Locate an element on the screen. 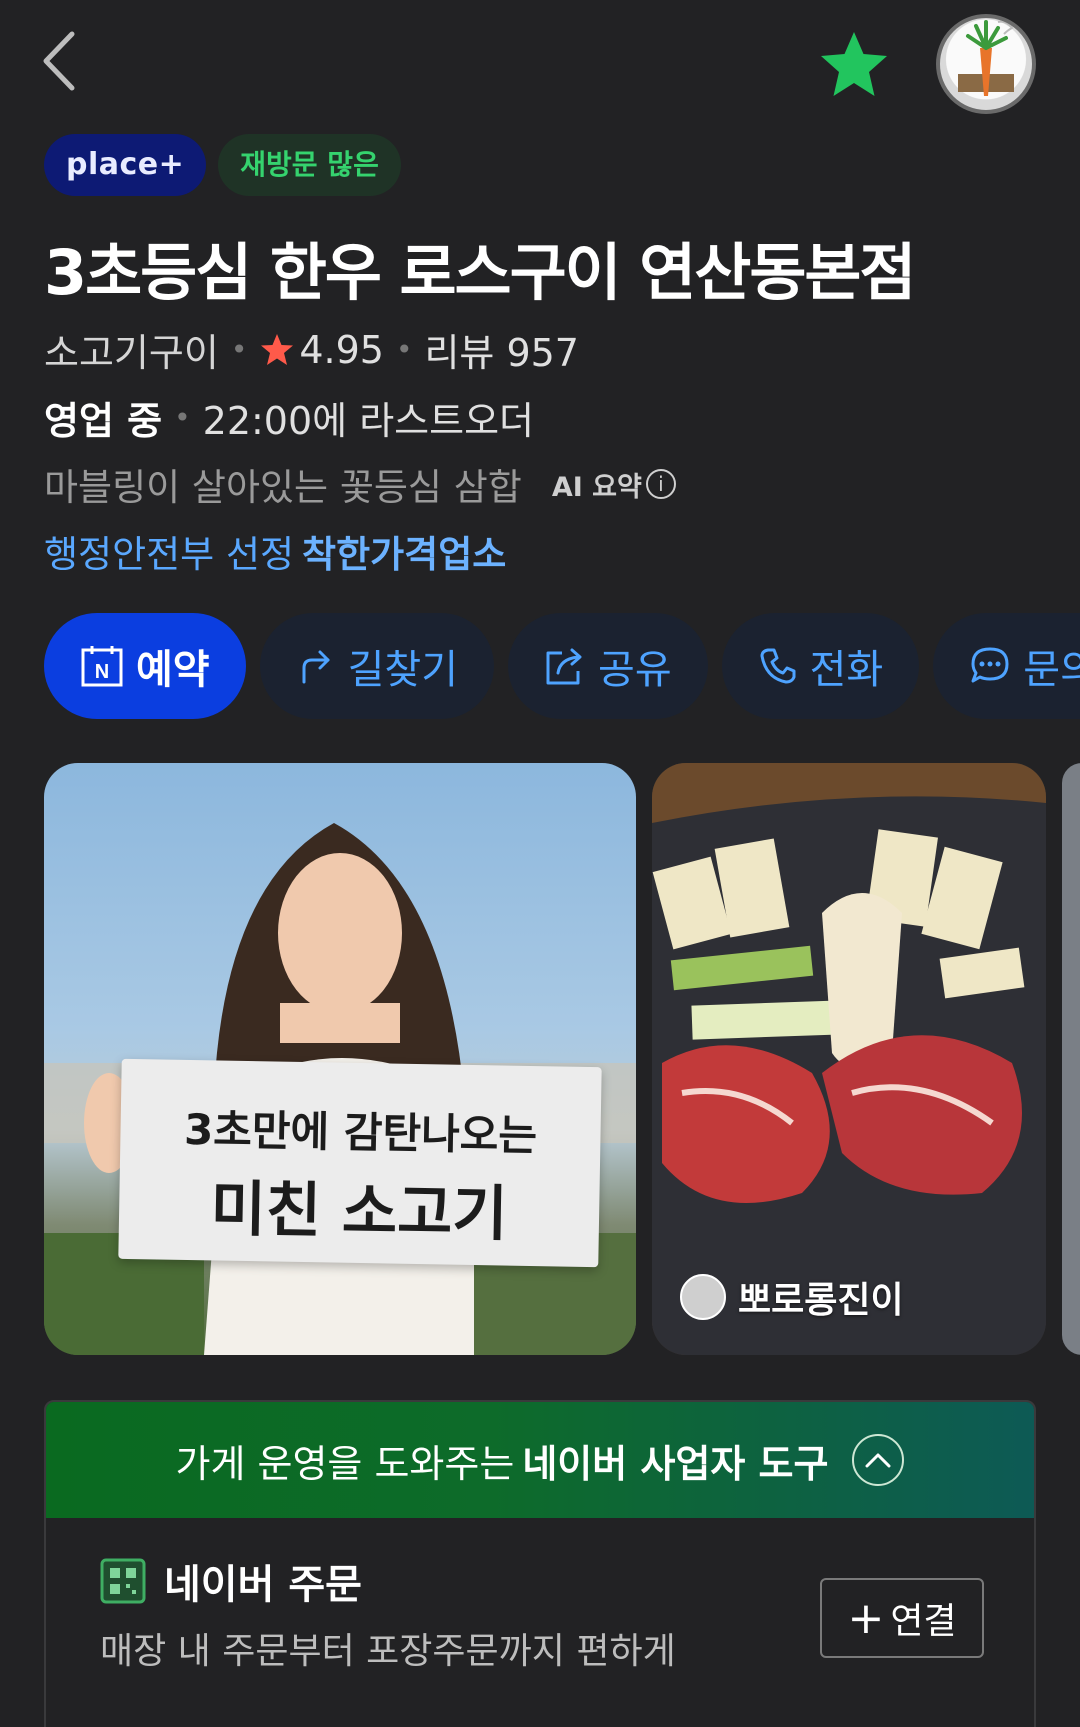 This screenshot has height=1727, width=1080. rating-value: 4.95 is located at coordinates (341, 349).